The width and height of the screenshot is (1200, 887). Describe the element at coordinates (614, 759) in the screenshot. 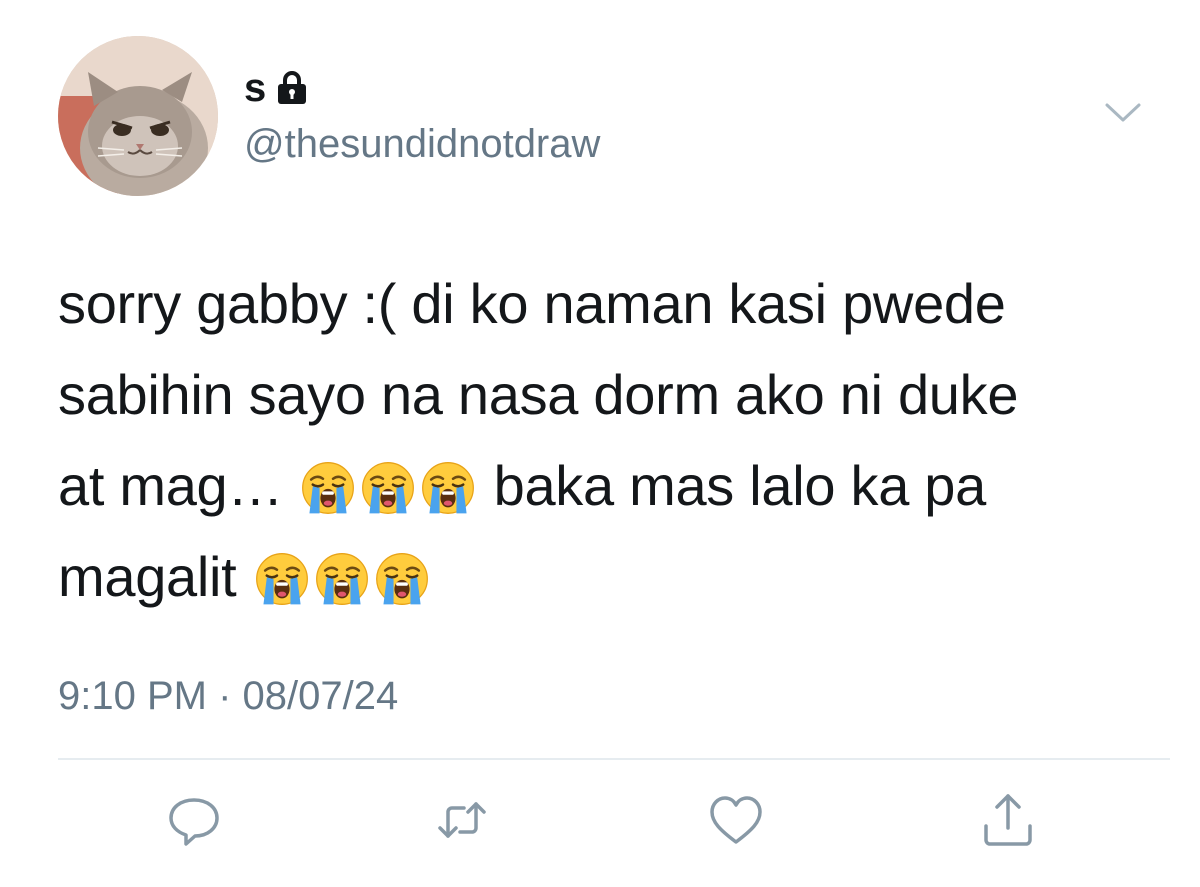

I see `divider` at that location.